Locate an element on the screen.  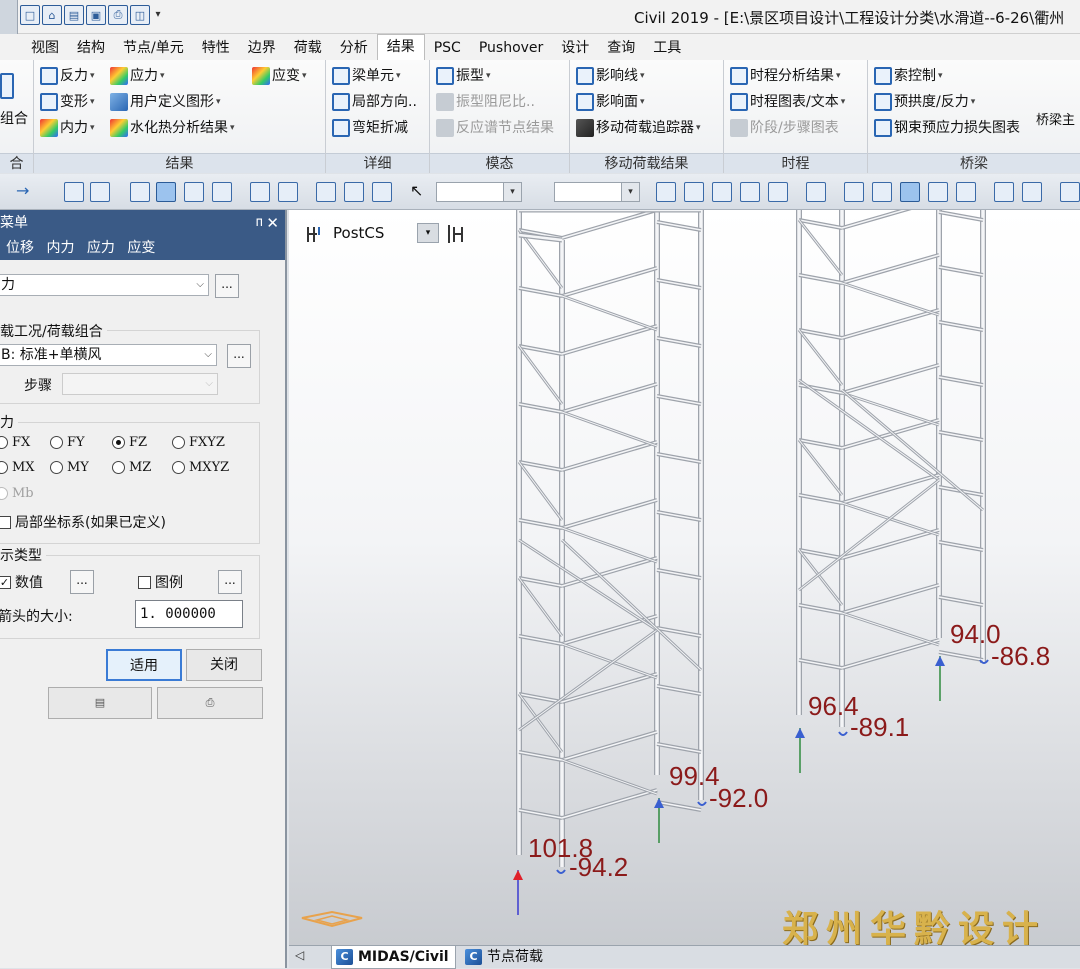
result-type-select: 力 ⌵ is located at coordinates (104, 285).